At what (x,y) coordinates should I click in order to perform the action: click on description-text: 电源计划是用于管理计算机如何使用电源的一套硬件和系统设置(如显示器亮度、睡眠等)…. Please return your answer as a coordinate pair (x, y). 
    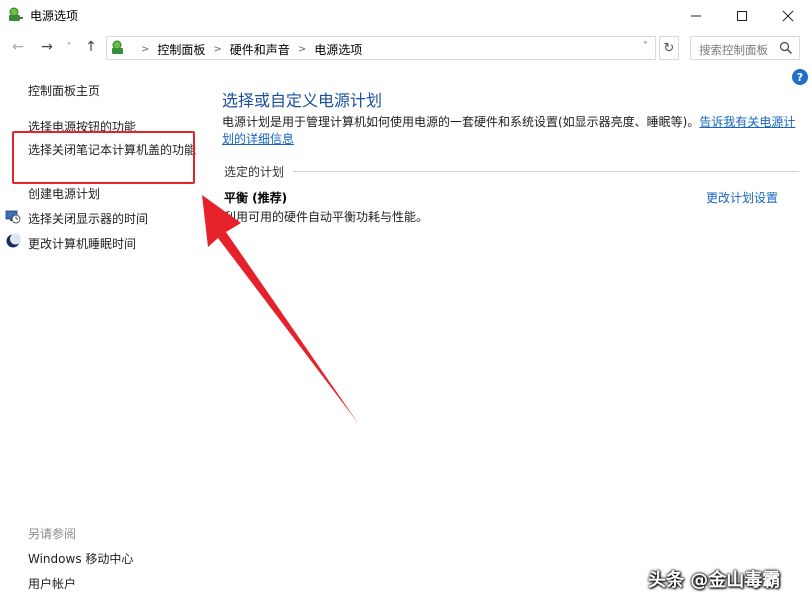
    Looking at the image, I should click on (461, 122).